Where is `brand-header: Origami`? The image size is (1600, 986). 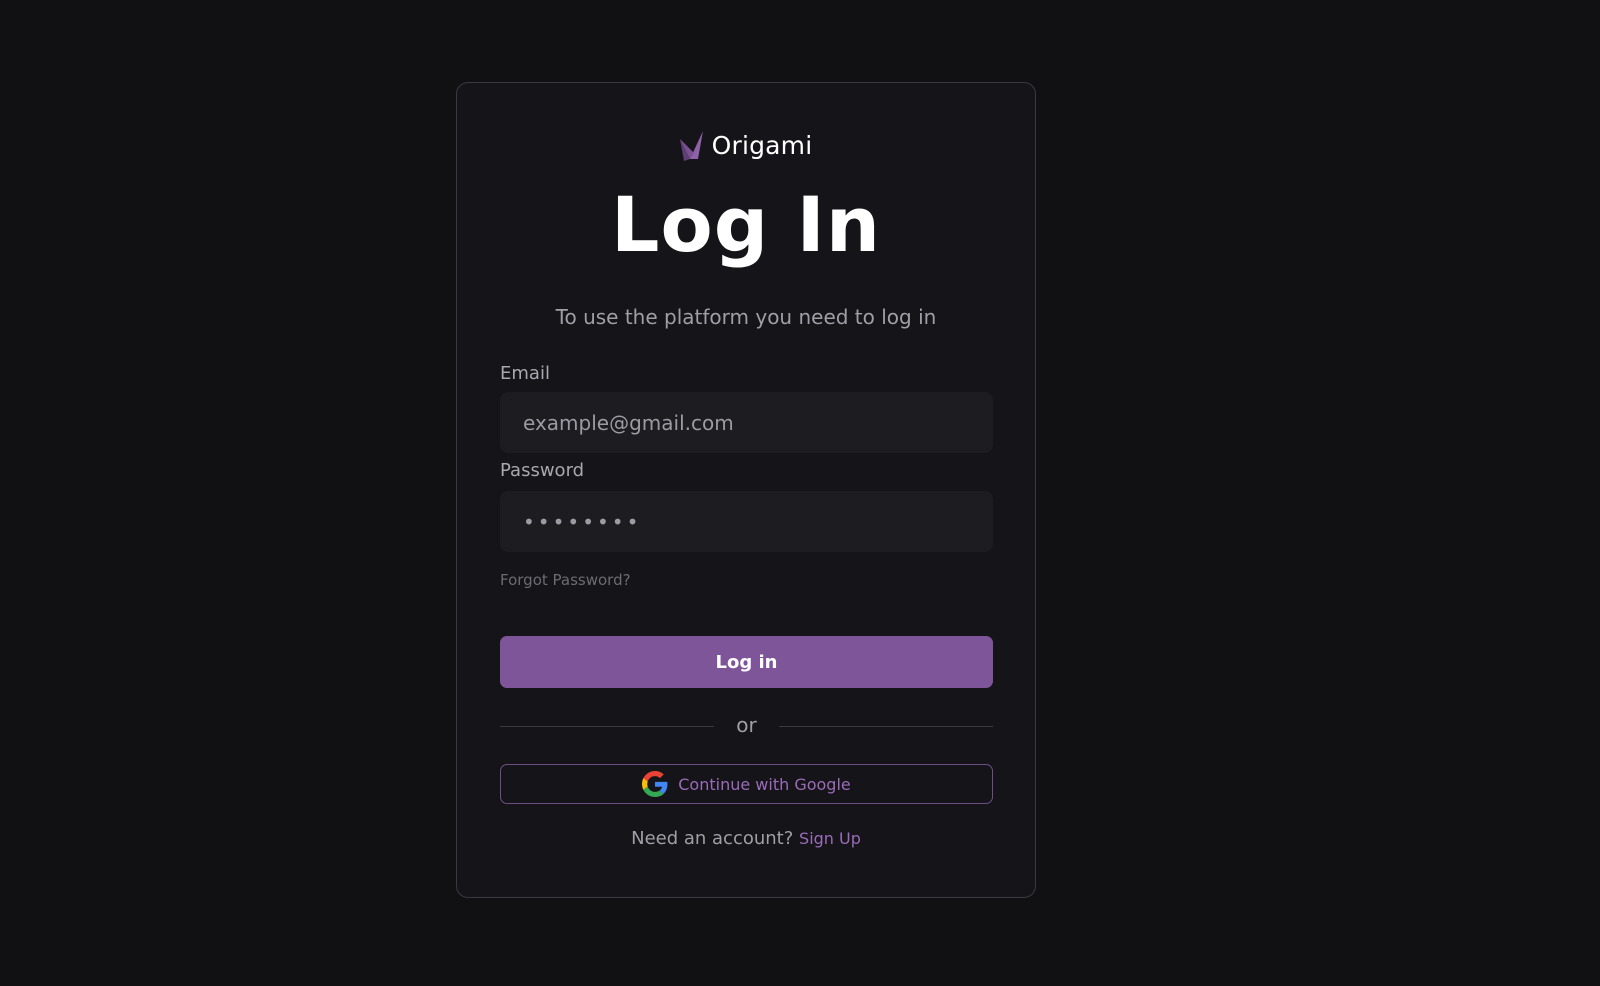 brand-header: Origami is located at coordinates (746, 145).